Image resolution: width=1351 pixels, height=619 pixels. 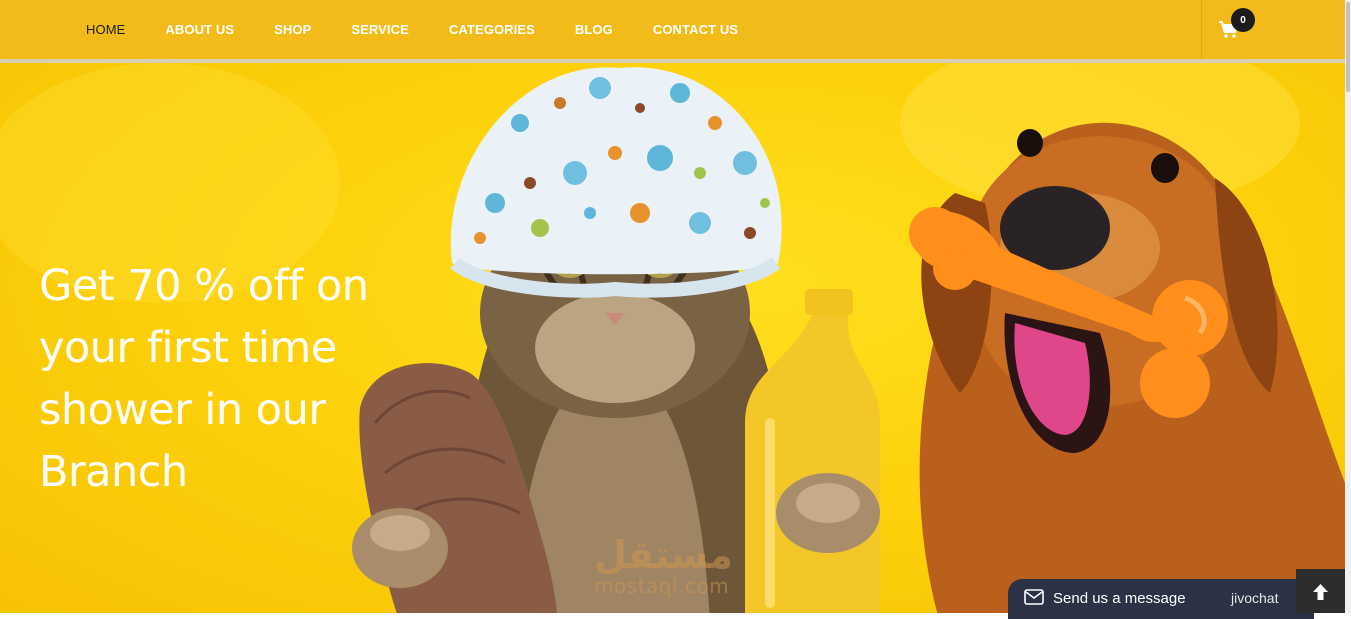 I want to click on envelope-icon, so click(x=1034, y=597).